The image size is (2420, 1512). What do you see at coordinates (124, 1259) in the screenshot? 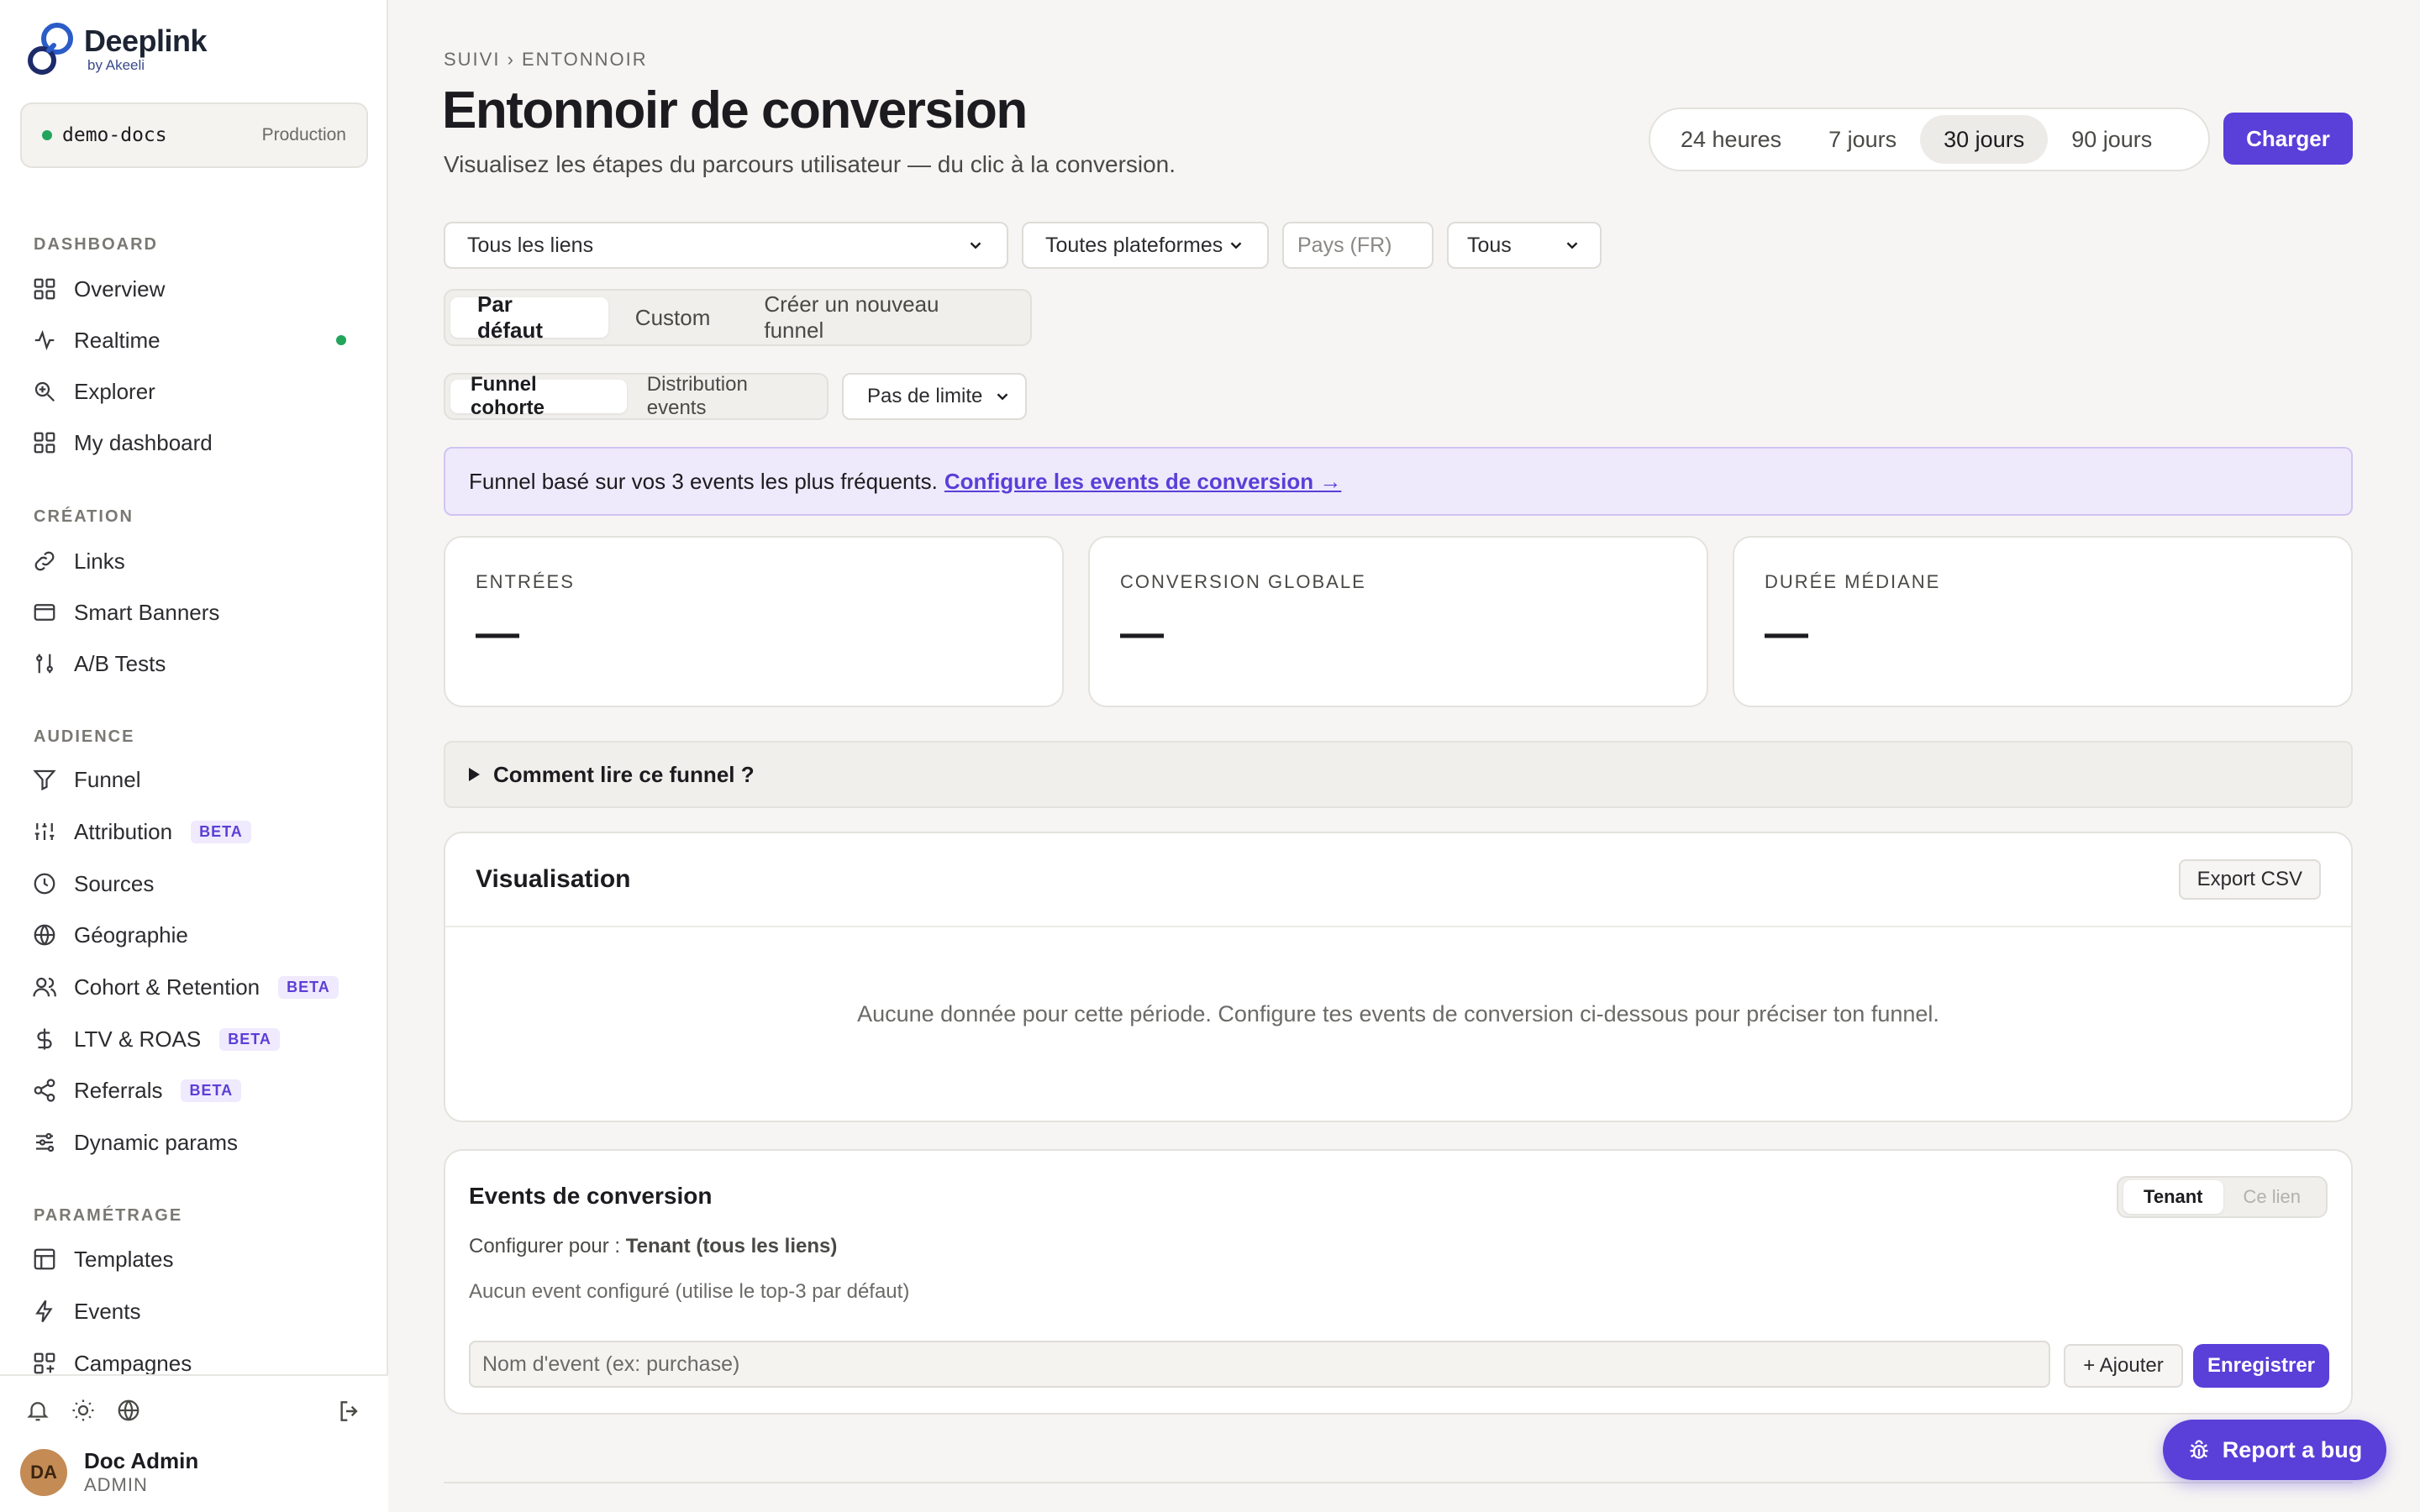
I see `sidebar-item-label: Templates` at bounding box center [124, 1259].